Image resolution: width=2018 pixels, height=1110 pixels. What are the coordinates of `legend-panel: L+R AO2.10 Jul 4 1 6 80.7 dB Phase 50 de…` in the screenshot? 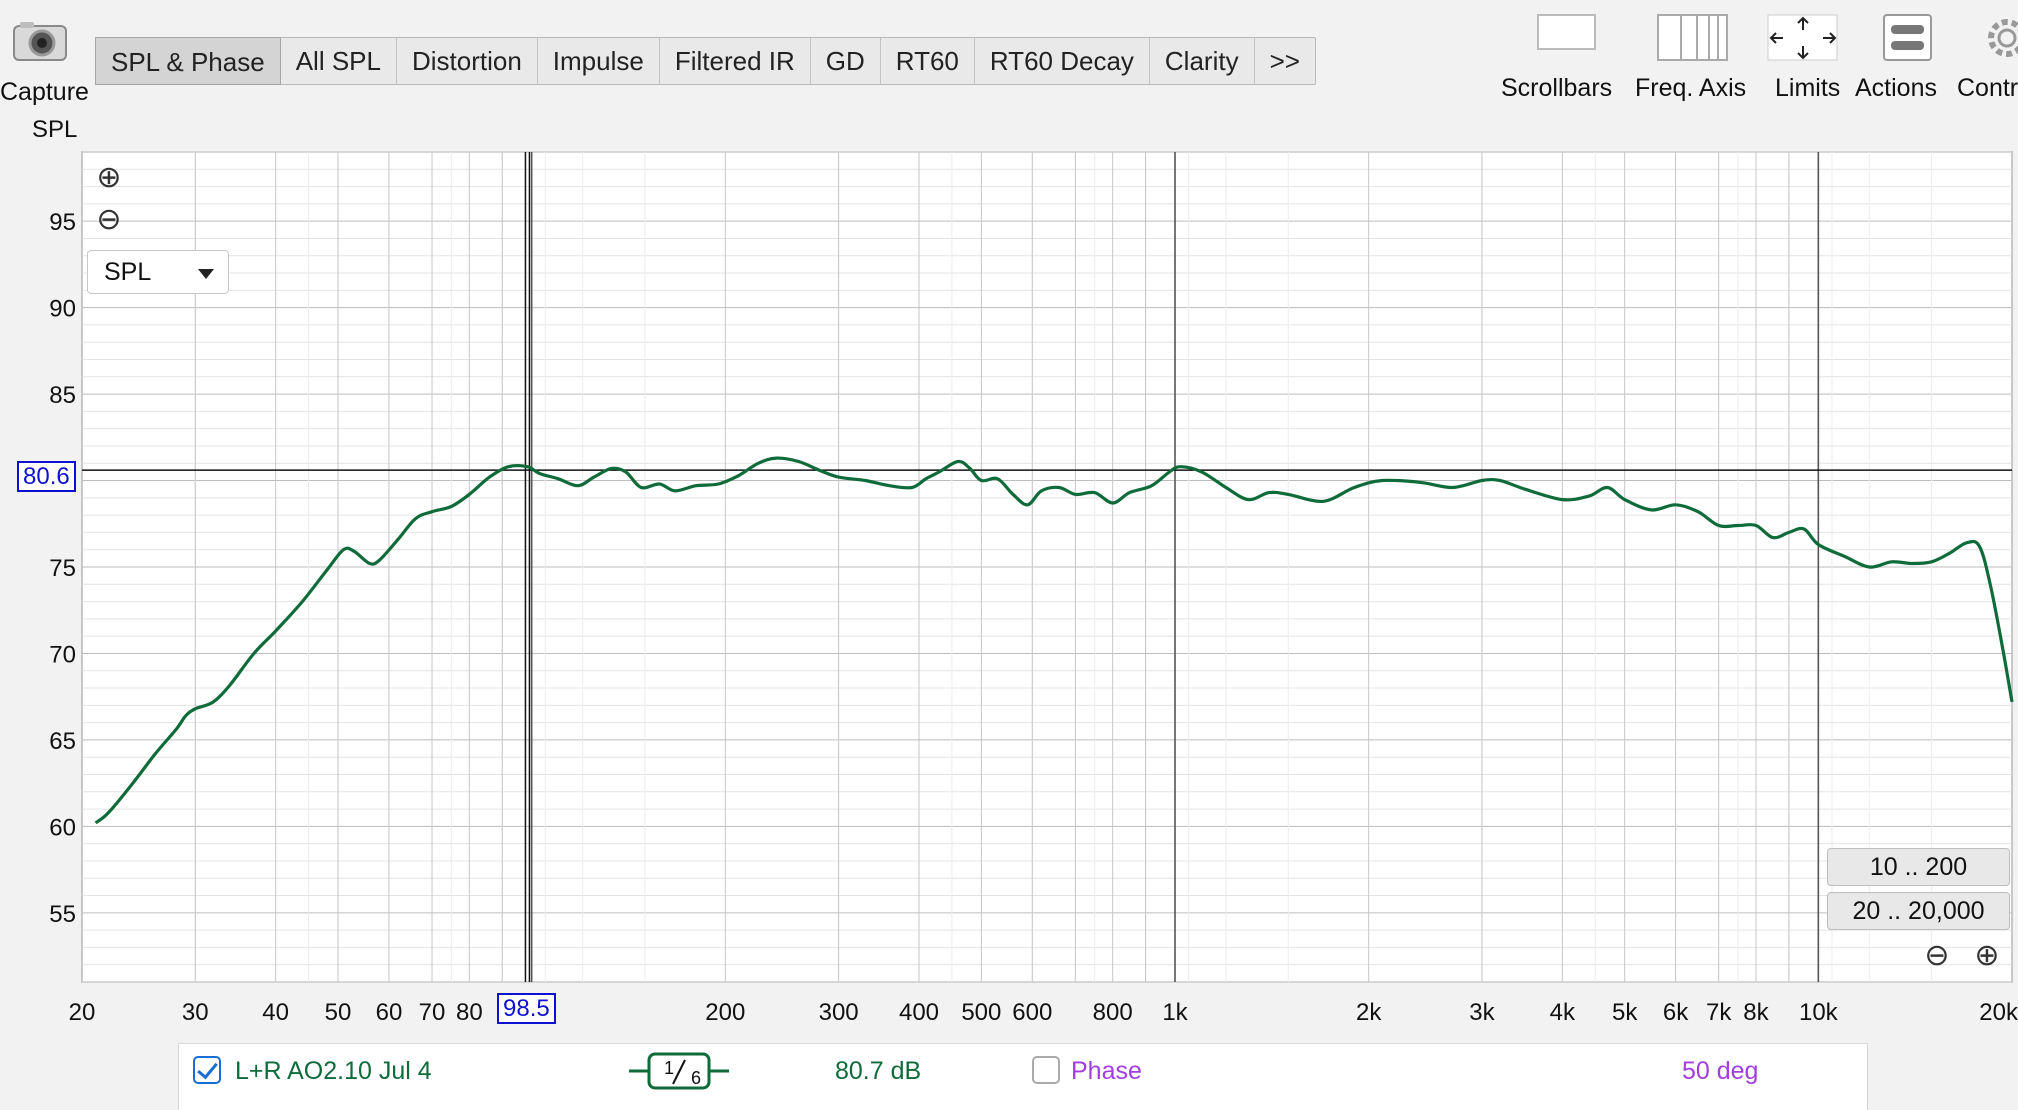 It's located at (1023, 1076).